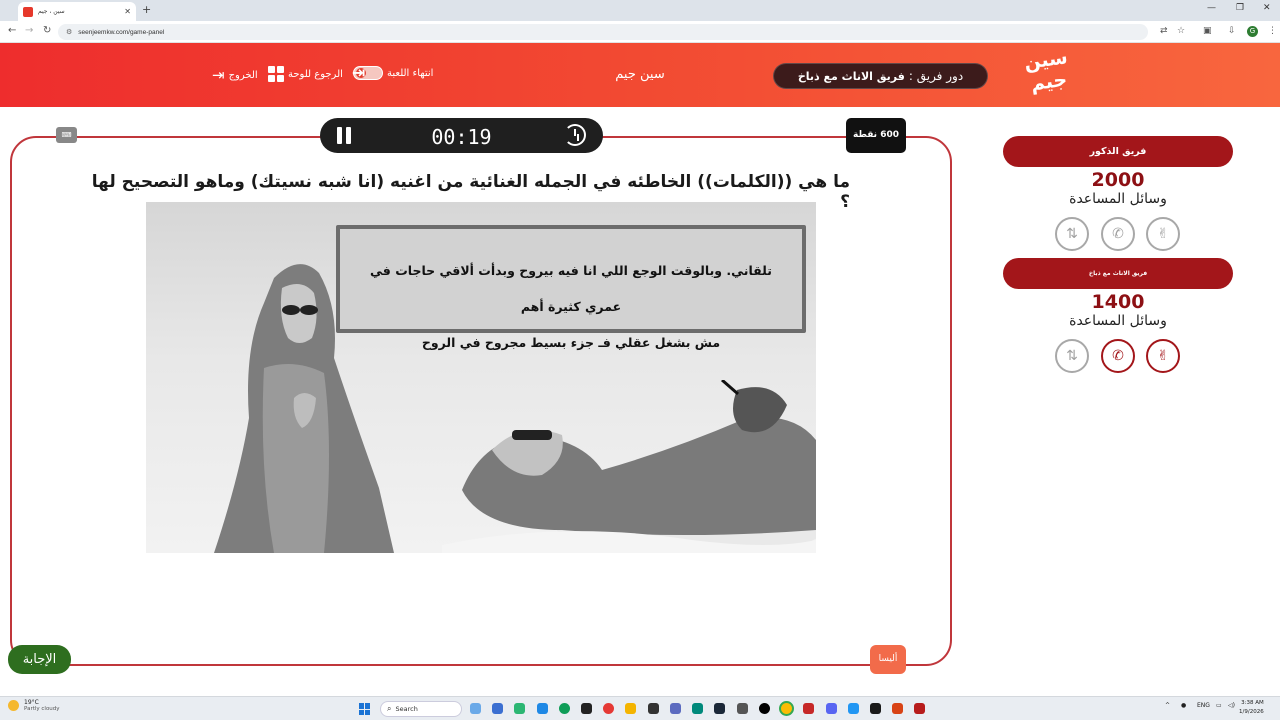  Describe the element at coordinates (421, 709) in the screenshot. I see `taskbar-search: ⌕ Search` at that location.